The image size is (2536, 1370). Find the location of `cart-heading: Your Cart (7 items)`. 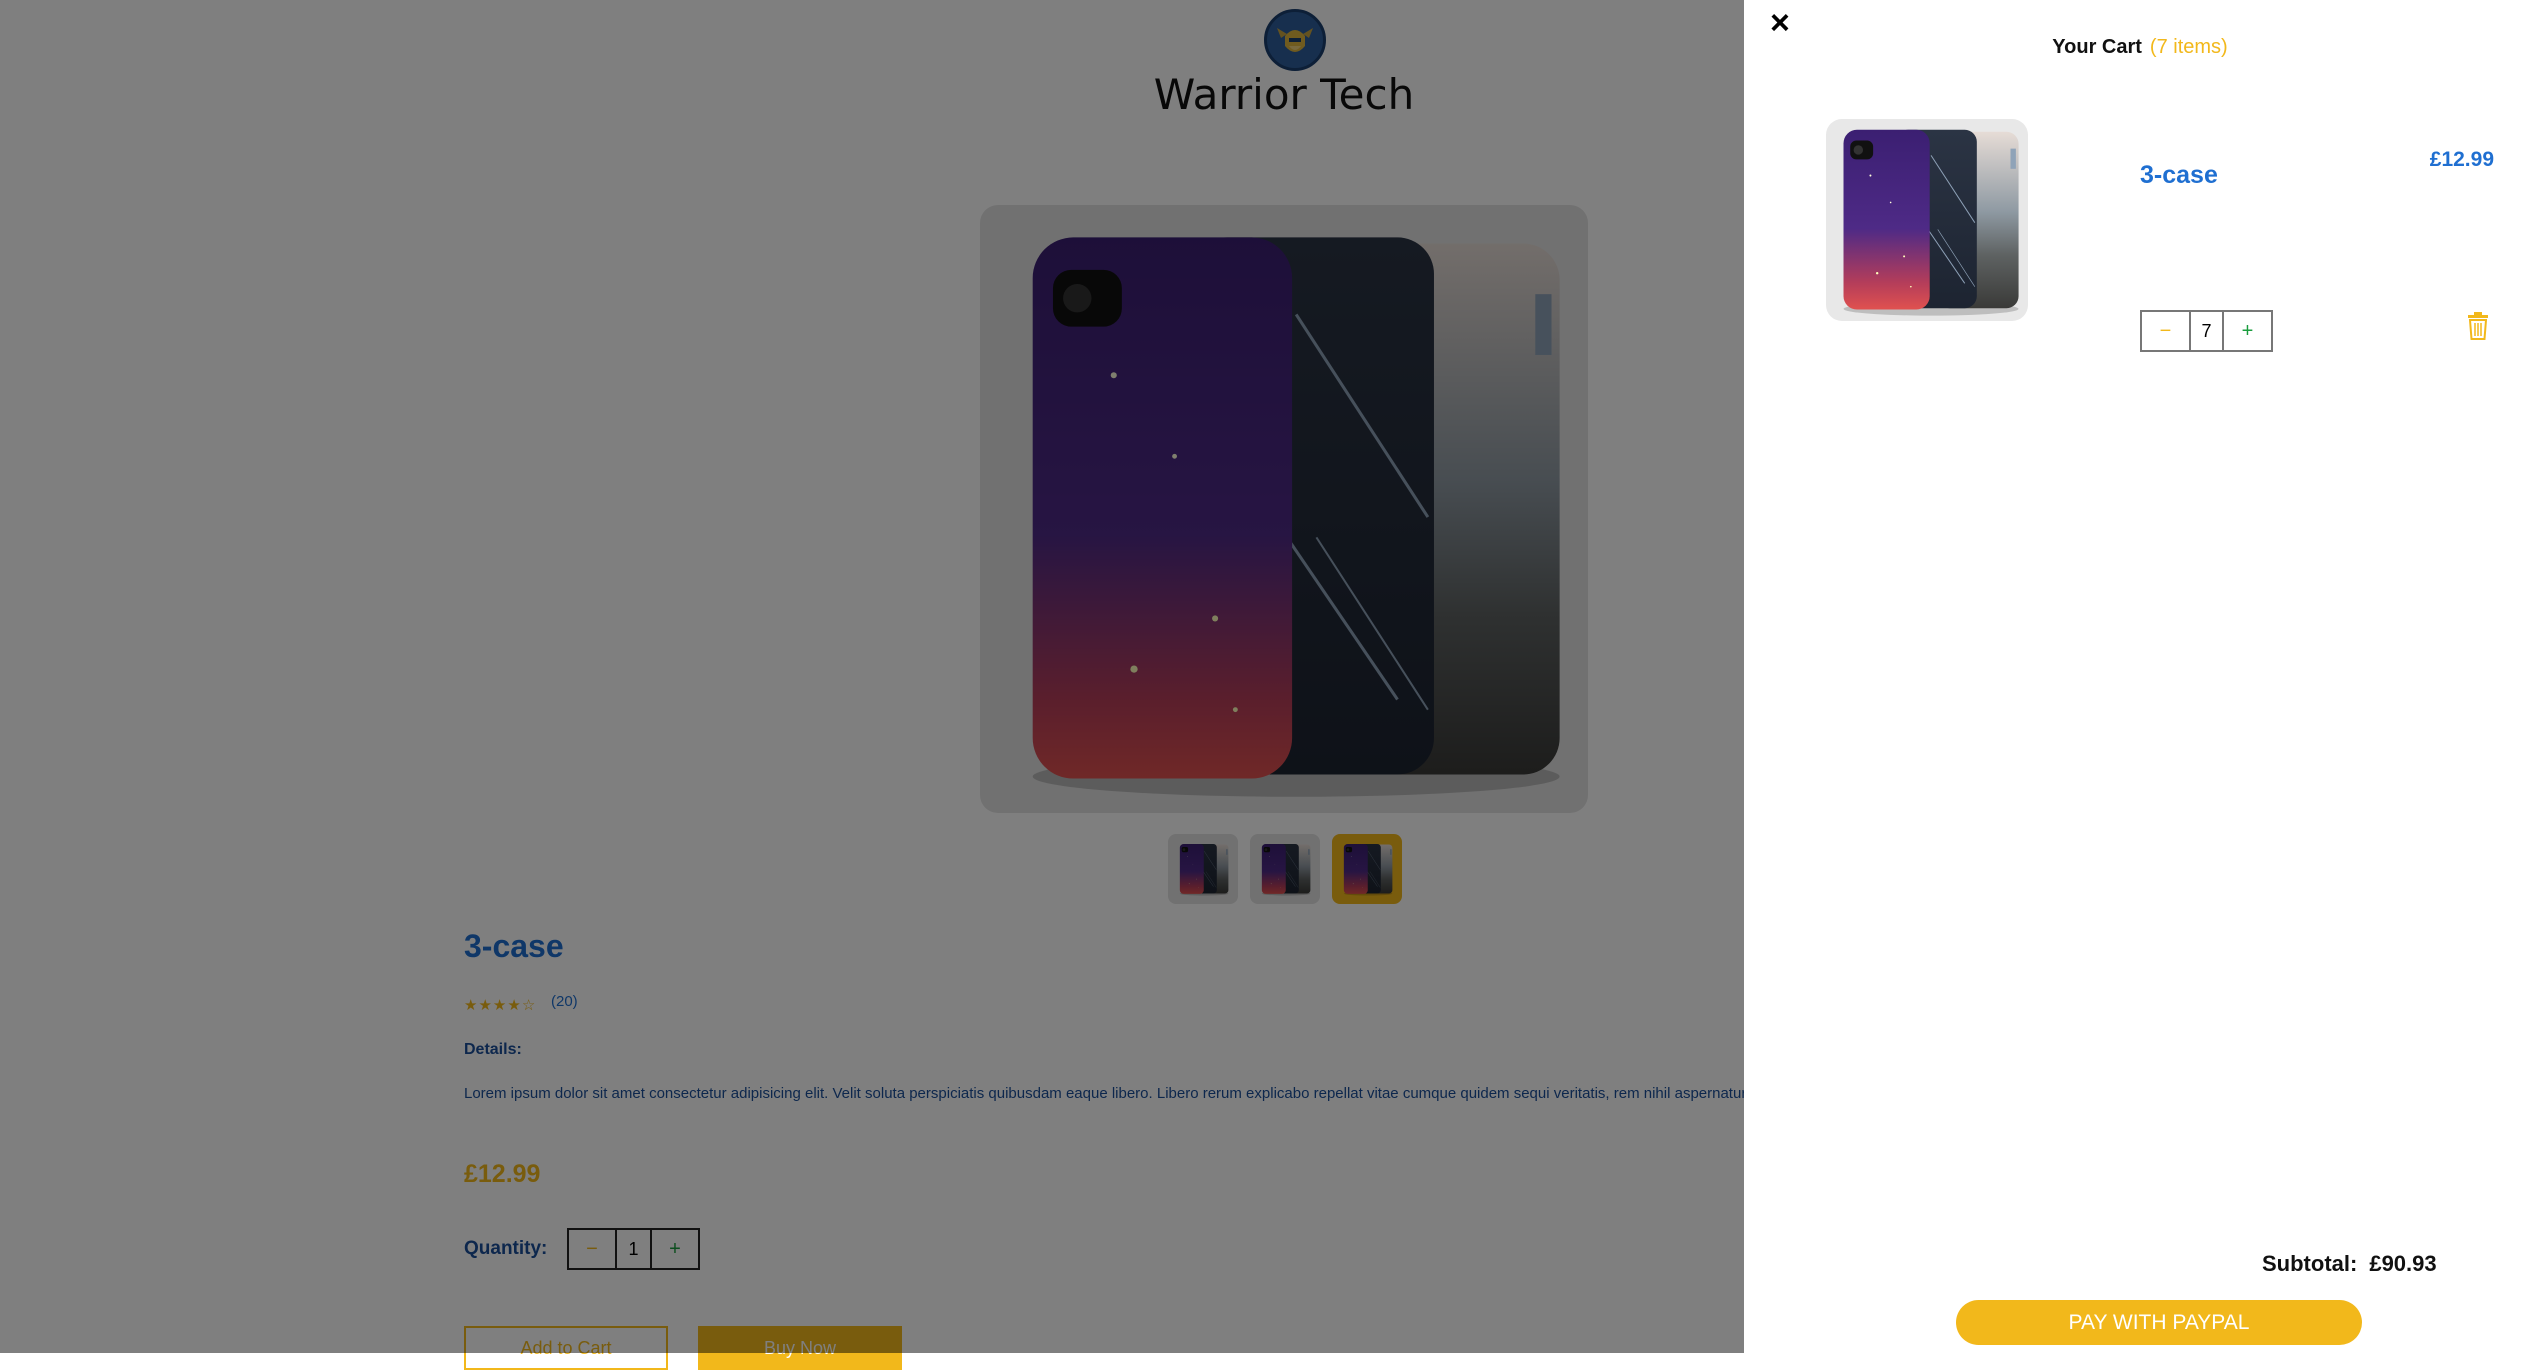

cart-heading: Your Cart (7 items) is located at coordinates (2140, 47).